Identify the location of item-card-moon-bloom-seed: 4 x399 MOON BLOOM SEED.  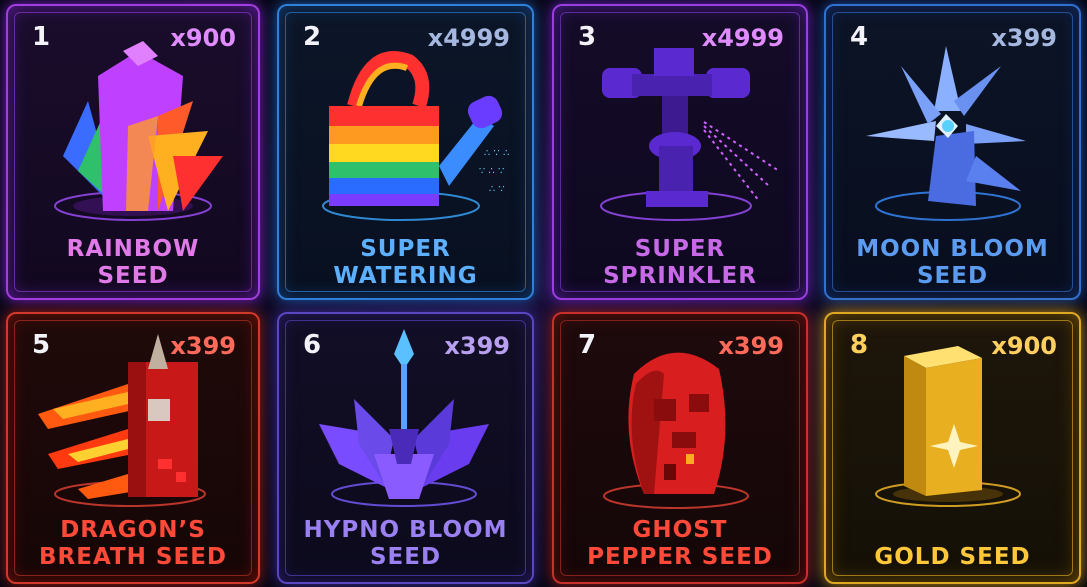
(952, 152).